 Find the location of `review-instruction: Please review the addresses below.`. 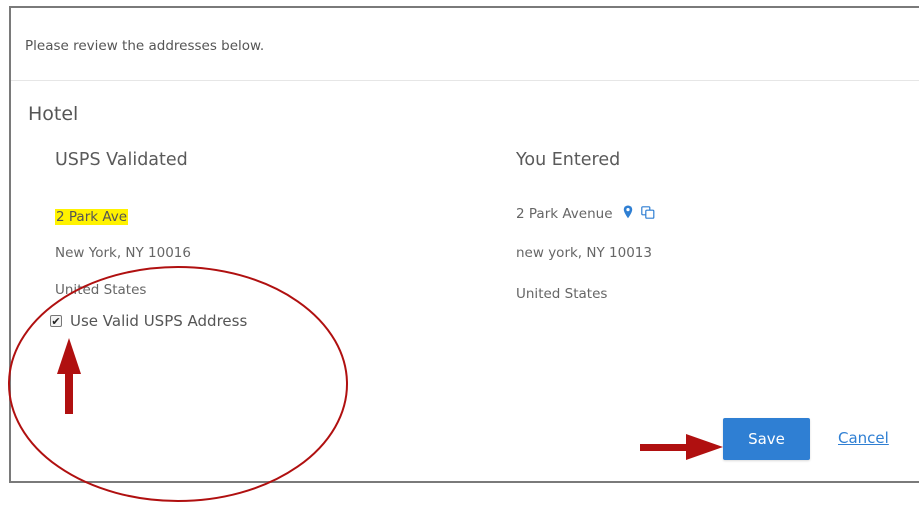

review-instruction: Please review the addresses below. is located at coordinates (145, 46).